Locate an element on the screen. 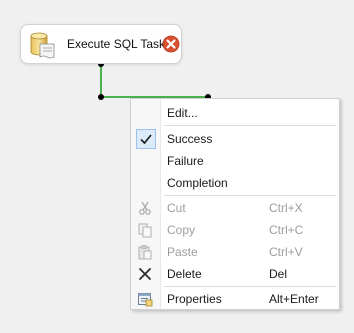 The width and height of the screenshot is (354, 333). menu-item-paste: Paste Ctrl+V is located at coordinates (235, 252).